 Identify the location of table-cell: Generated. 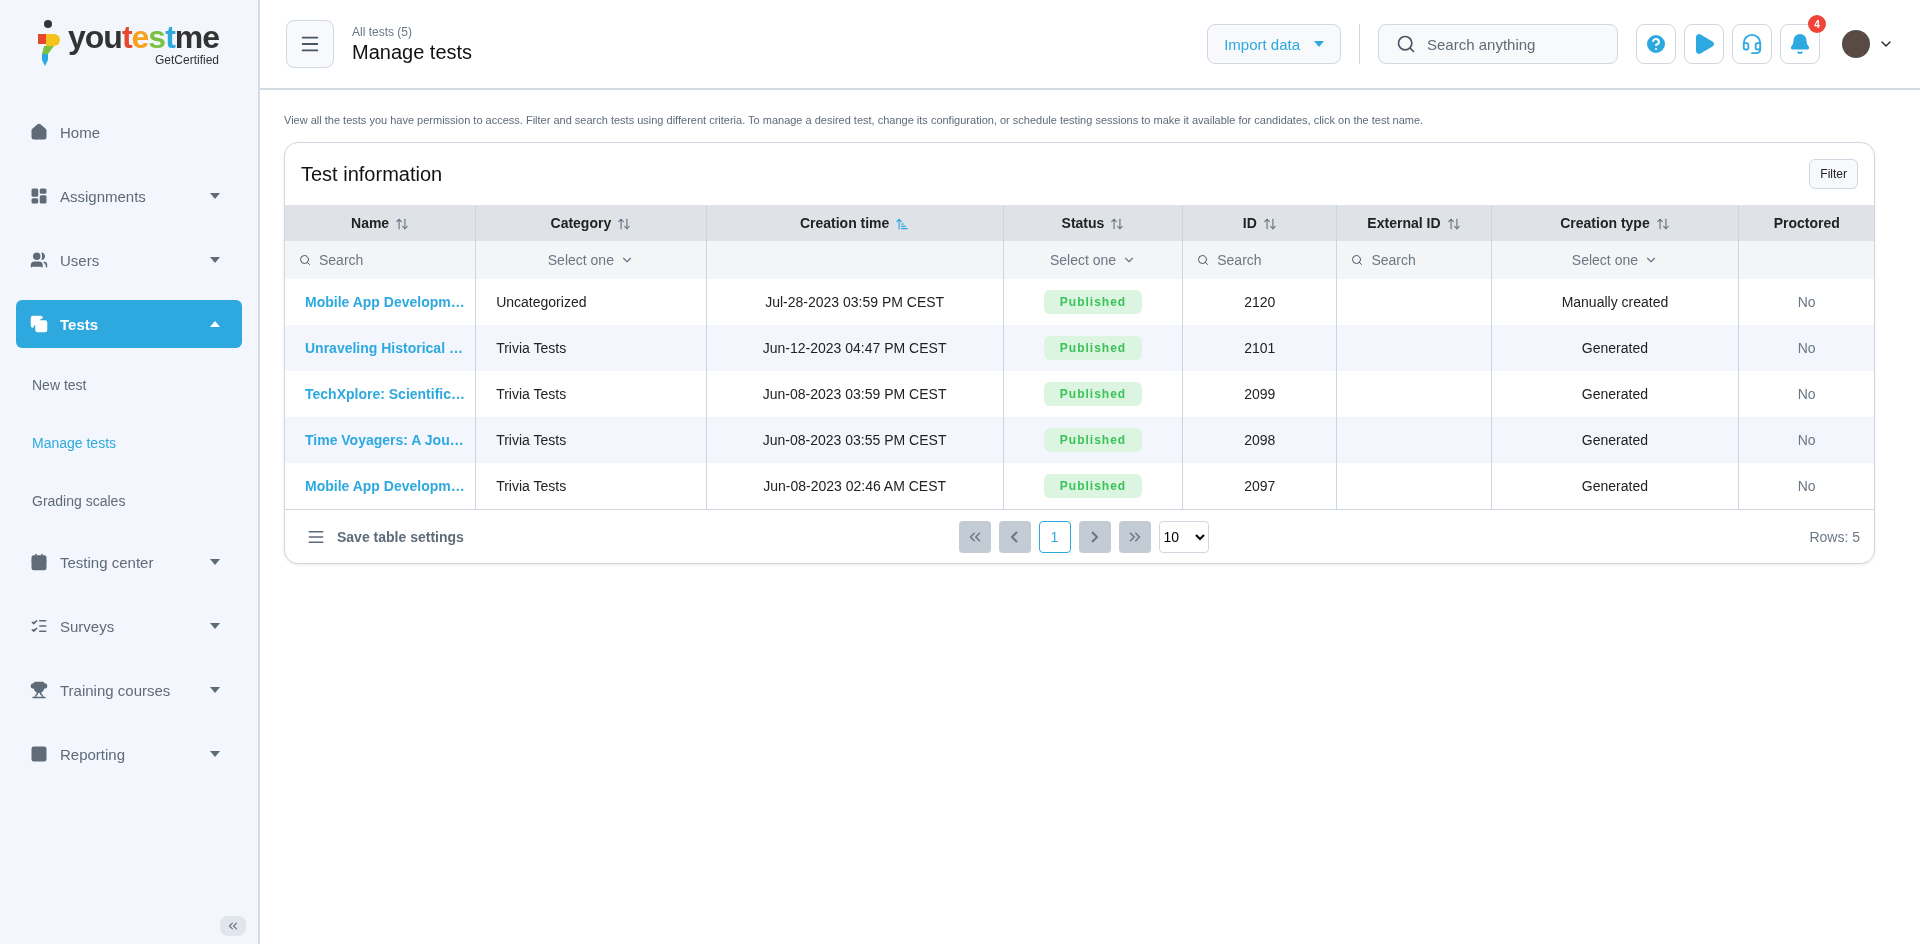
(1615, 486).